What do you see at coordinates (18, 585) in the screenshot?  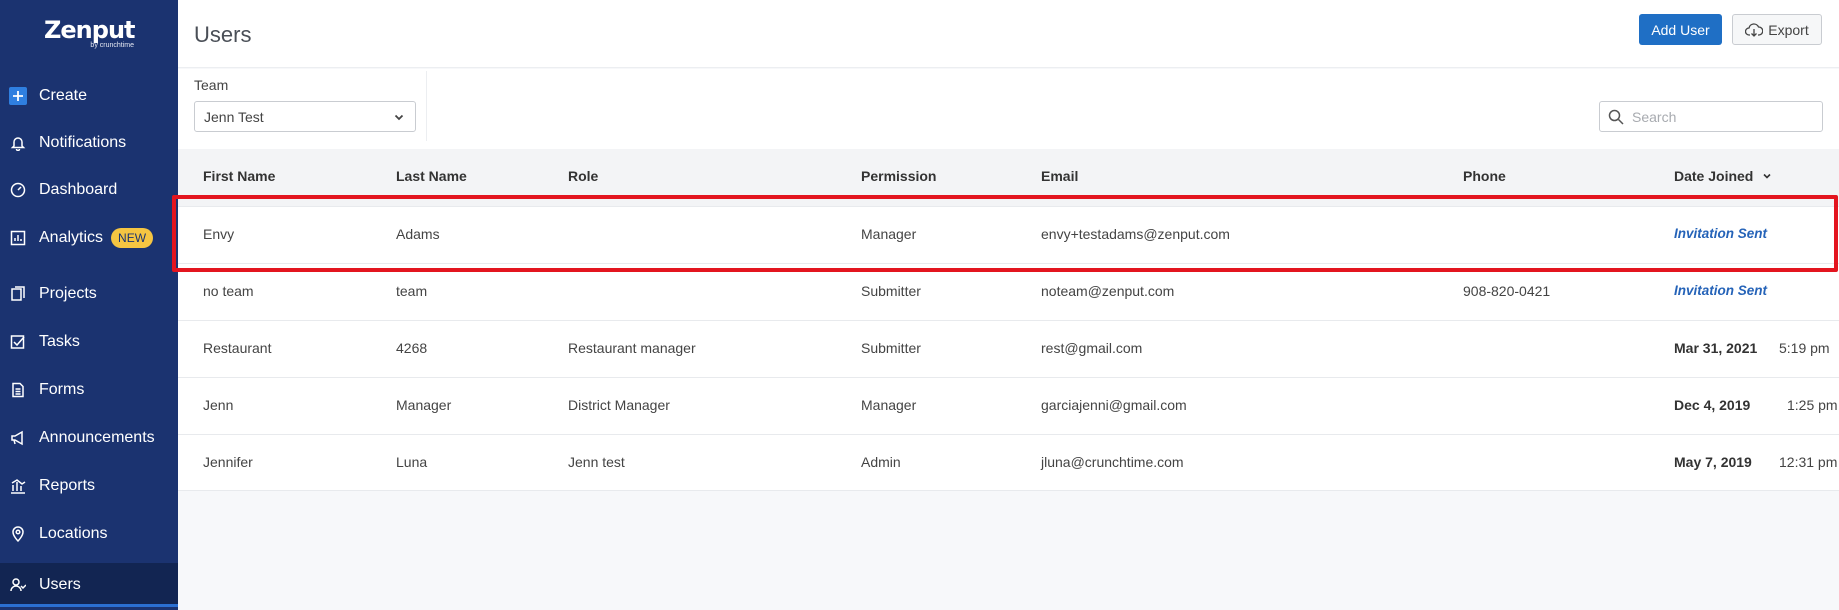 I see `users-icon` at bounding box center [18, 585].